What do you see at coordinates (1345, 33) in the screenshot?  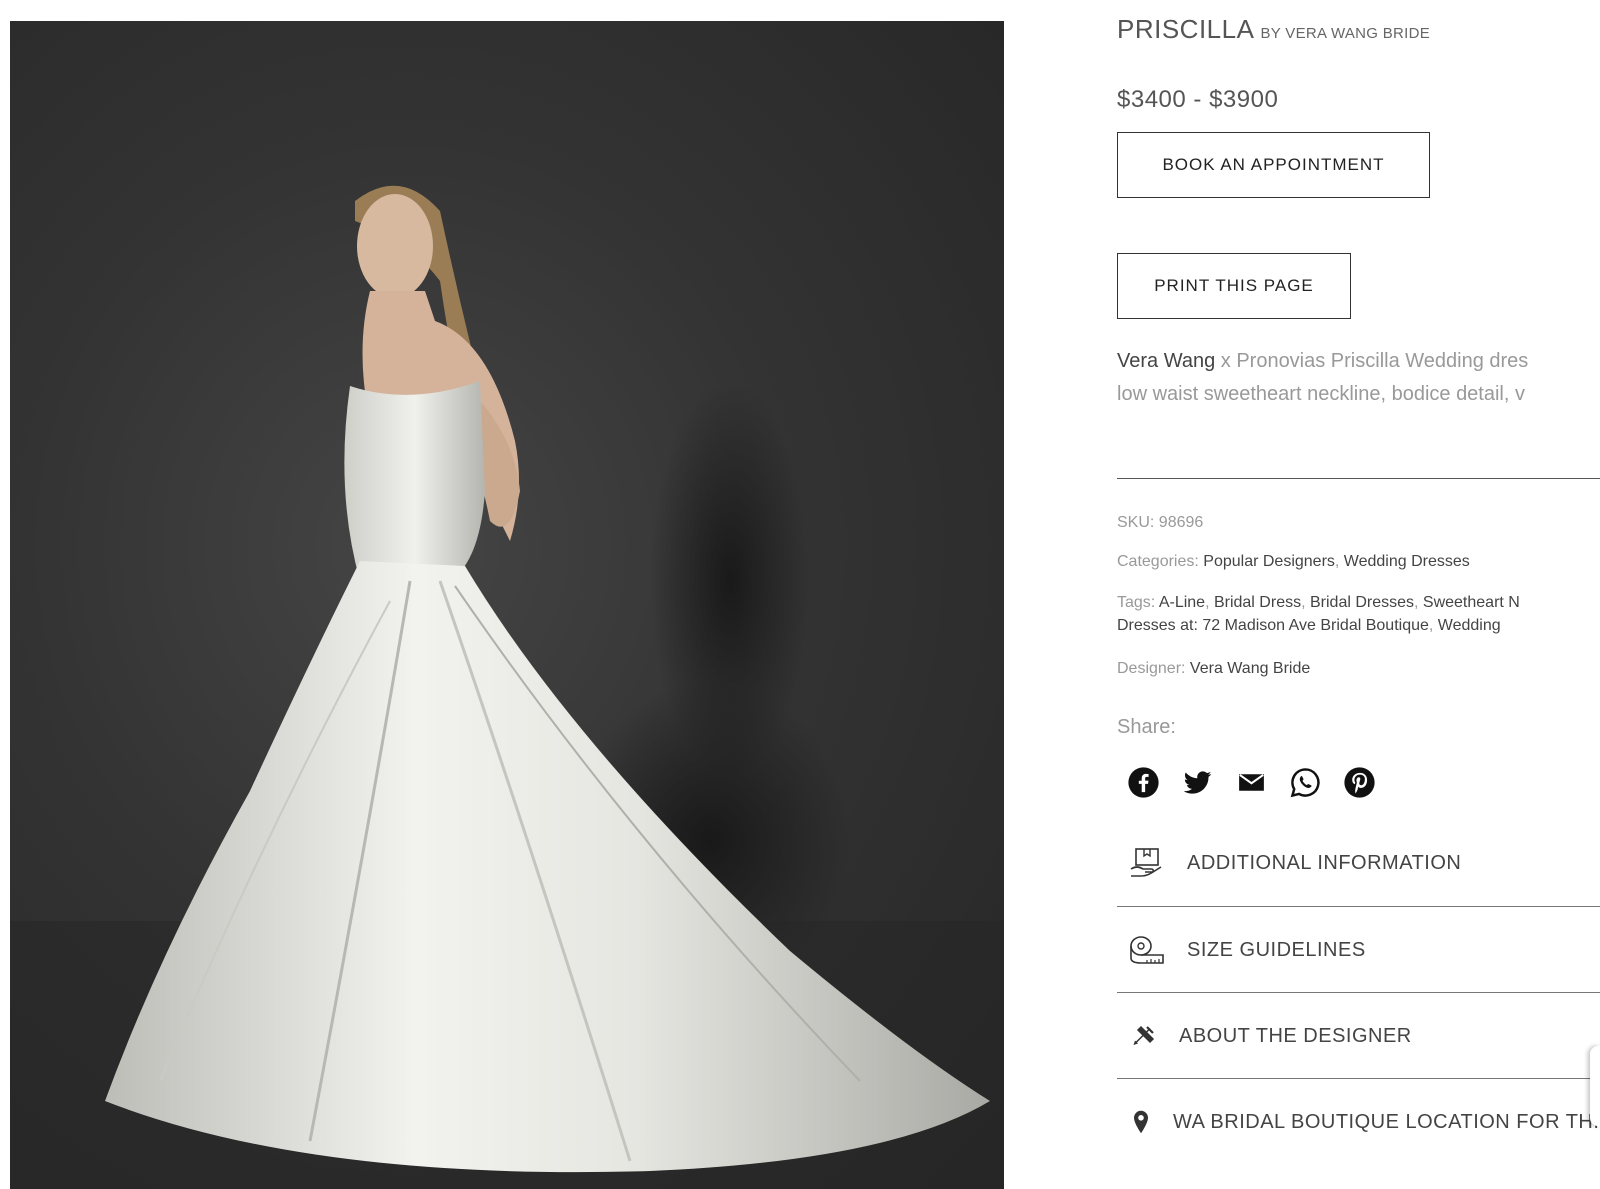 I see `designer-byline: BY VERA WANG BRIDE` at bounding box center [1345, 33].